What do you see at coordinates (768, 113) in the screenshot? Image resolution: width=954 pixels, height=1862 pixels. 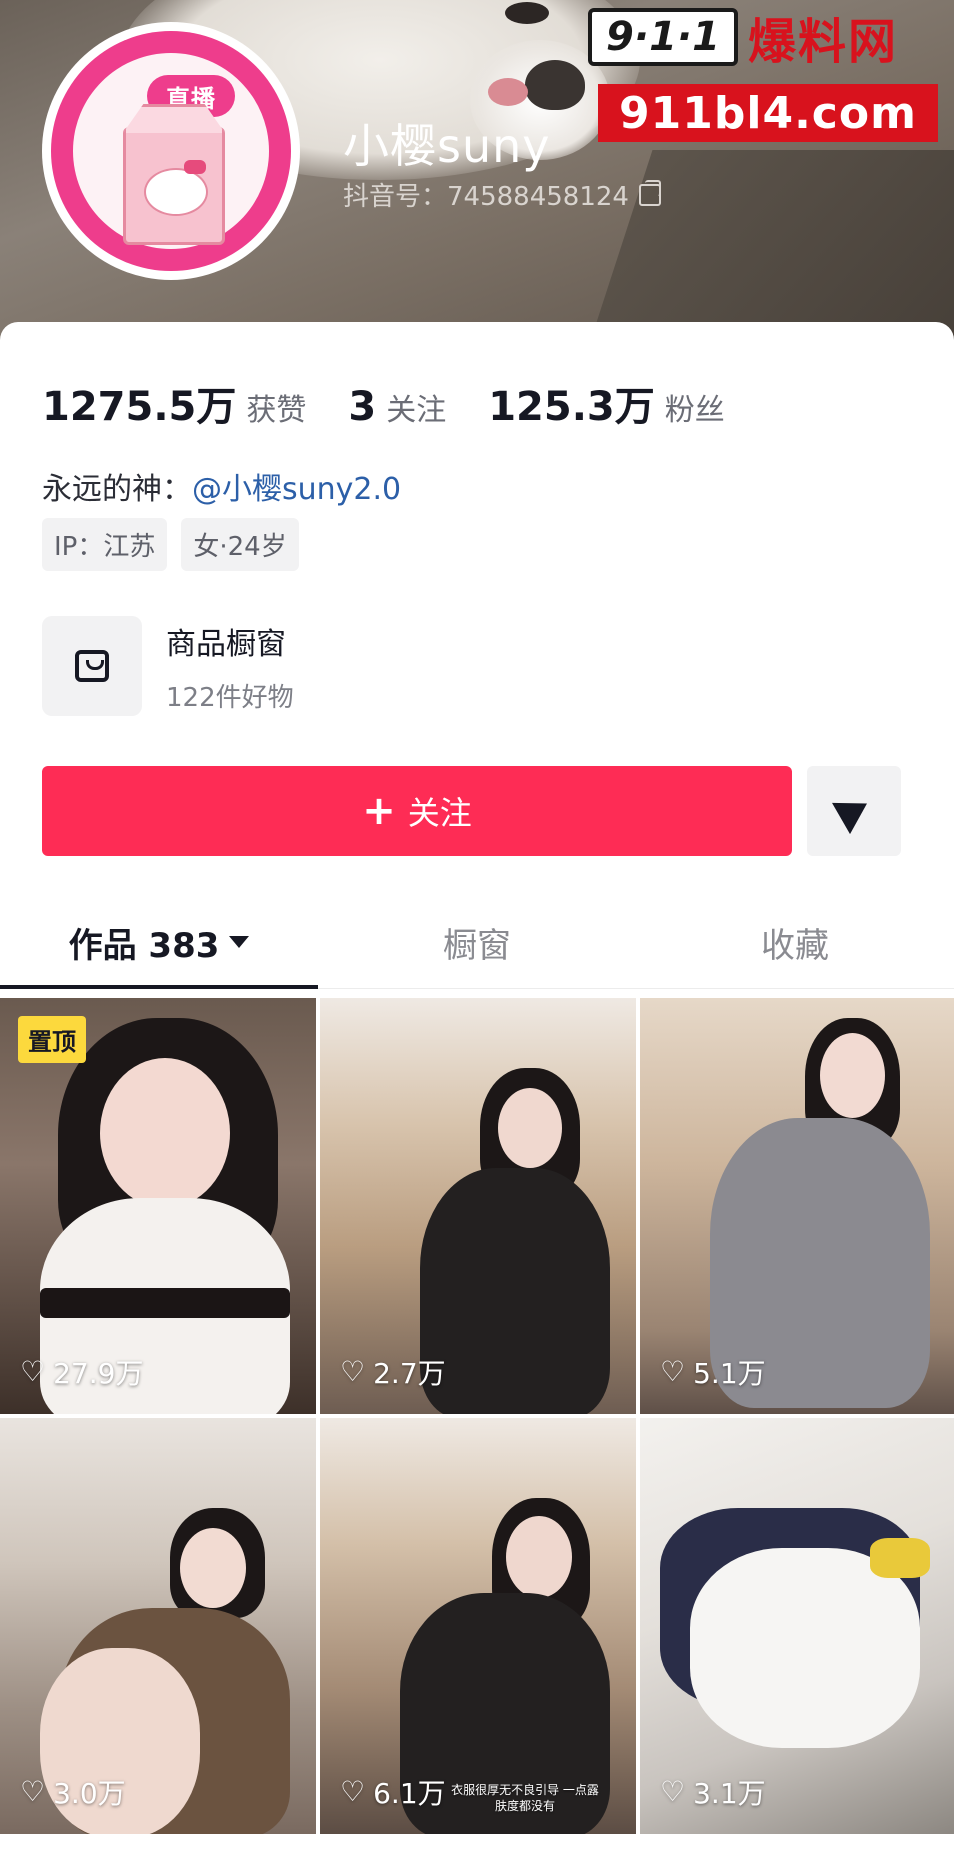 I see `watermark-url: 911bl4.com` at bounding box center [768, 113].